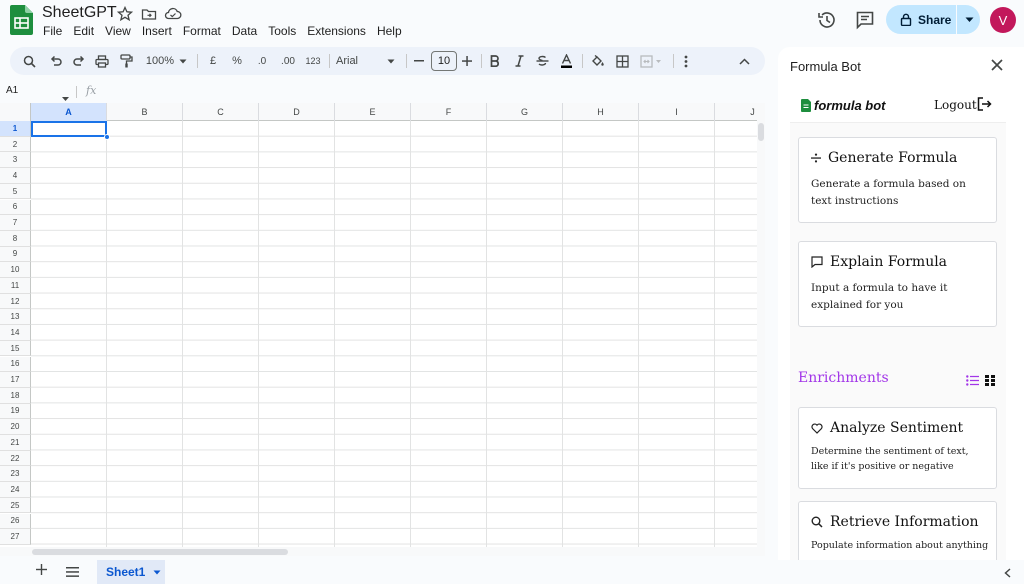  What do you see at coordinates (221, 112) in the screenshot?
I see `column-header-c: C` at bounding box center [221, 112].